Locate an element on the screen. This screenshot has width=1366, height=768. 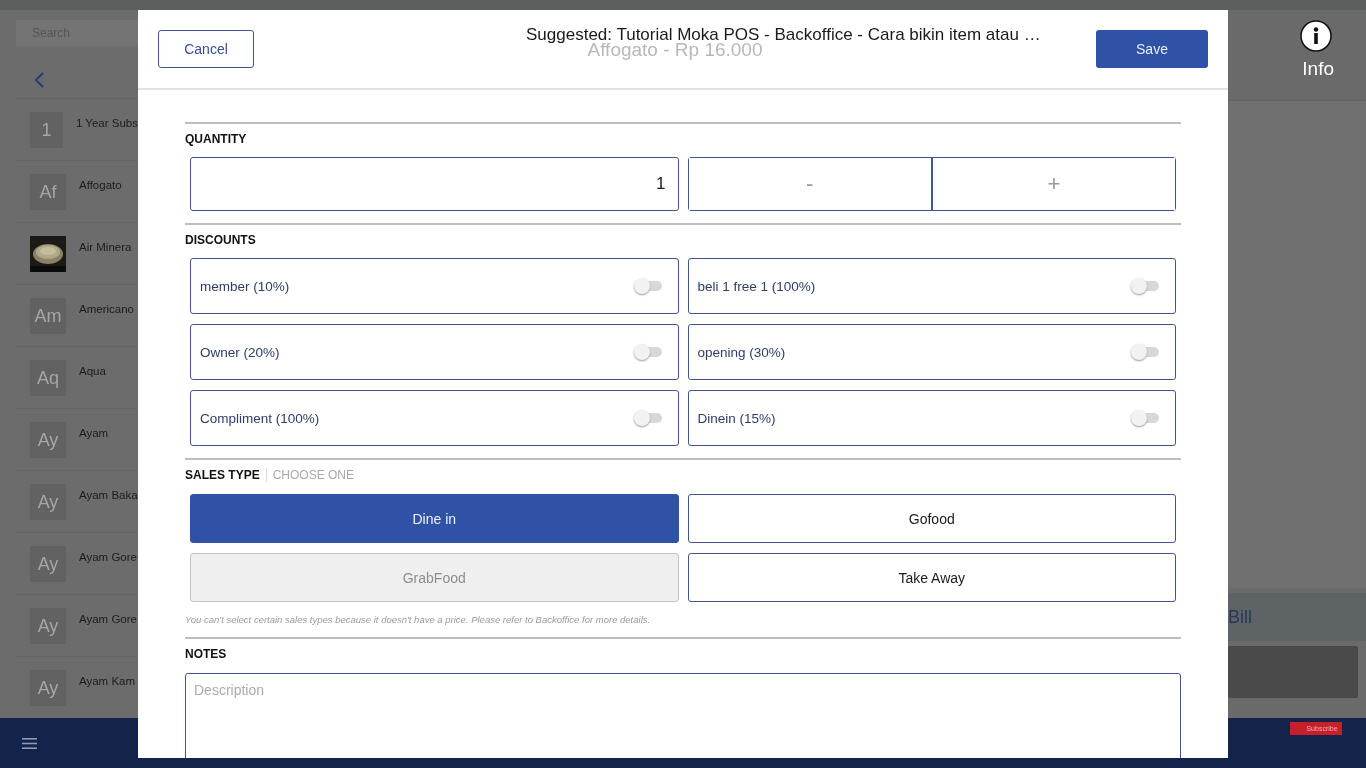
discount-option: opening (30%) is located at coordinates (931, 352).